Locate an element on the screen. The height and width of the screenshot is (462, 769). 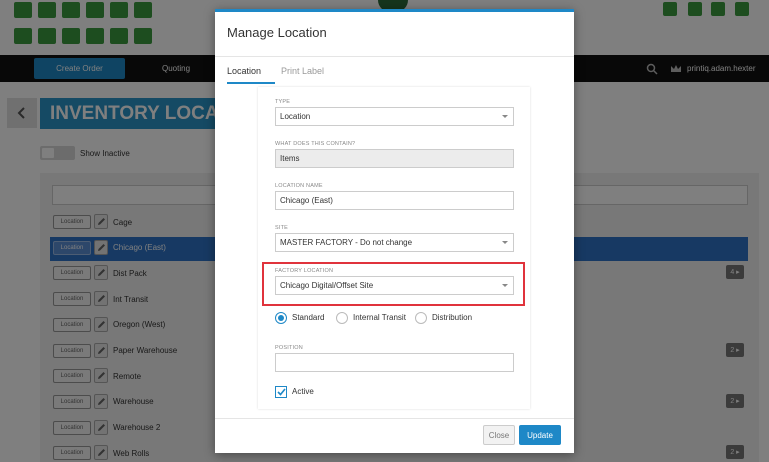
radio-standard: Standard is located at coordinates (299, 317).